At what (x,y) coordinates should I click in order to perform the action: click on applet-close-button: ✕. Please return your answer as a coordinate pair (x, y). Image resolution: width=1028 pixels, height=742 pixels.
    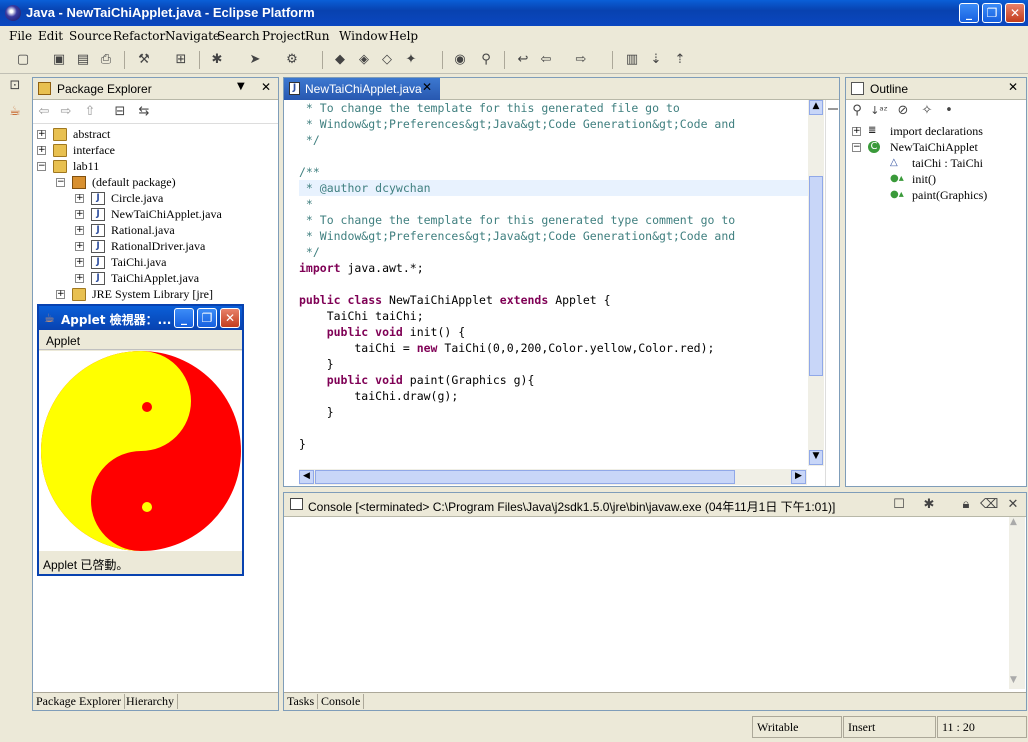
    Looking at the image, I should click on (230, 318).